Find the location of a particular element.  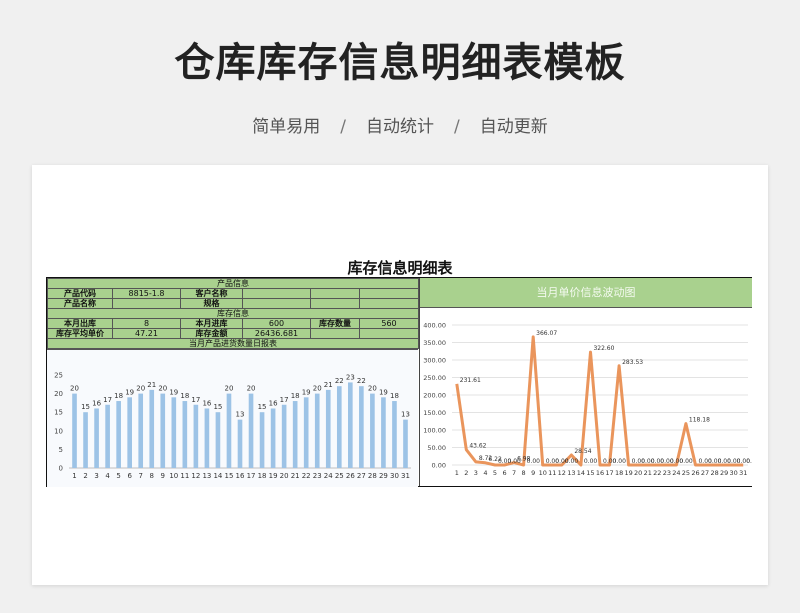

product-code-cell: 8815-1.8 is located at coordinates (146, 293).